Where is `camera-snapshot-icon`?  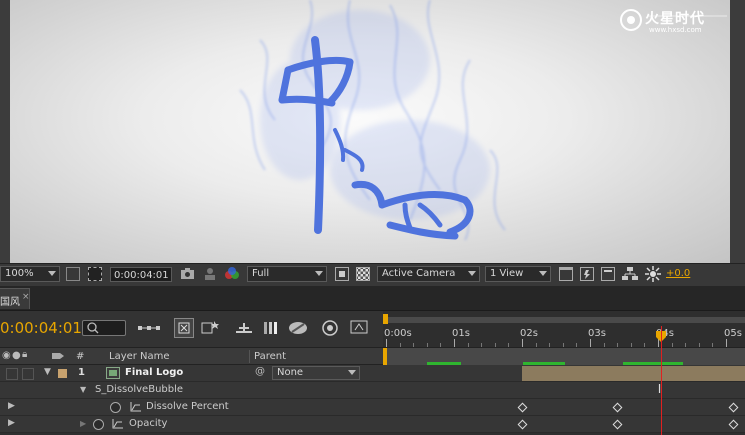
camera-snapshot-icon is located at coordinates (187, 273).